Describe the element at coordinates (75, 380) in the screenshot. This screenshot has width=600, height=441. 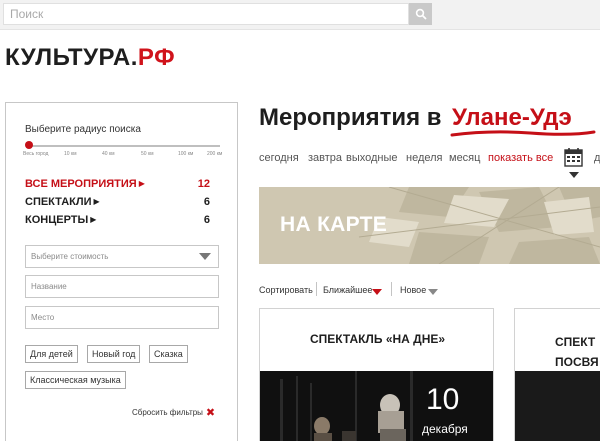
I see `tag-button: Классическая музыка` at that location.